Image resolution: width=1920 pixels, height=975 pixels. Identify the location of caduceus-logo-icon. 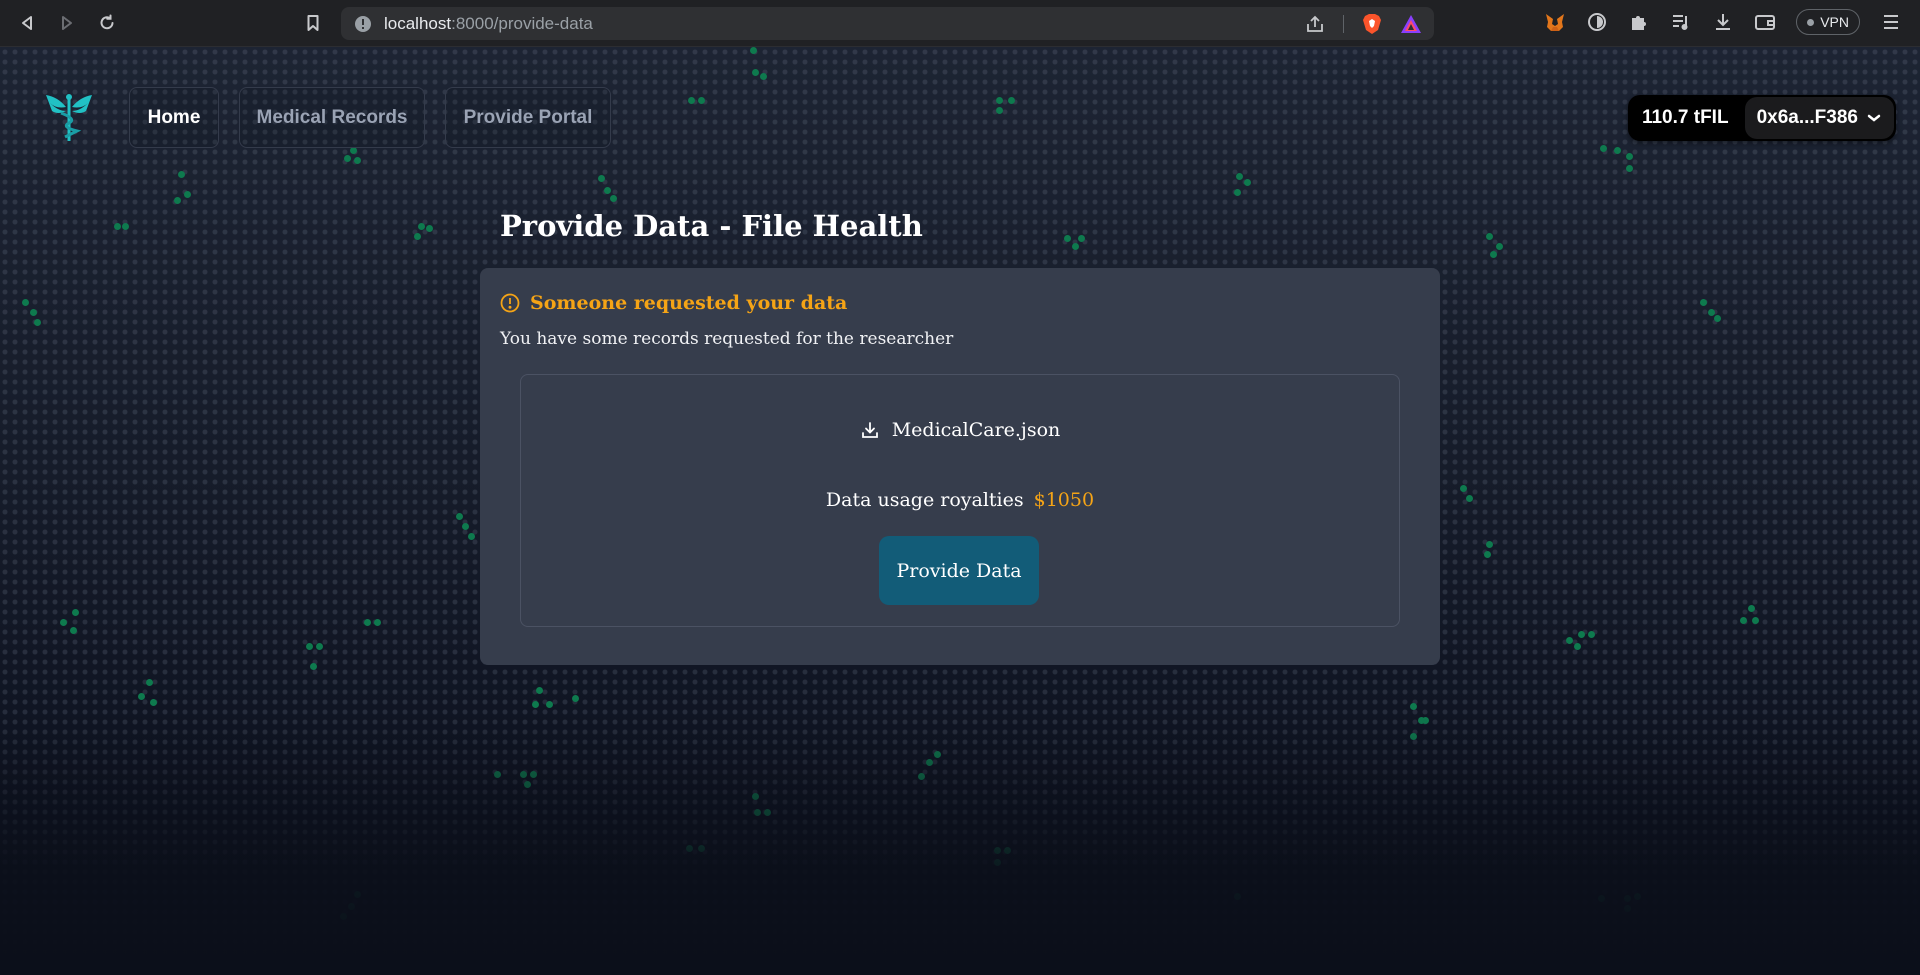
(69, 117).